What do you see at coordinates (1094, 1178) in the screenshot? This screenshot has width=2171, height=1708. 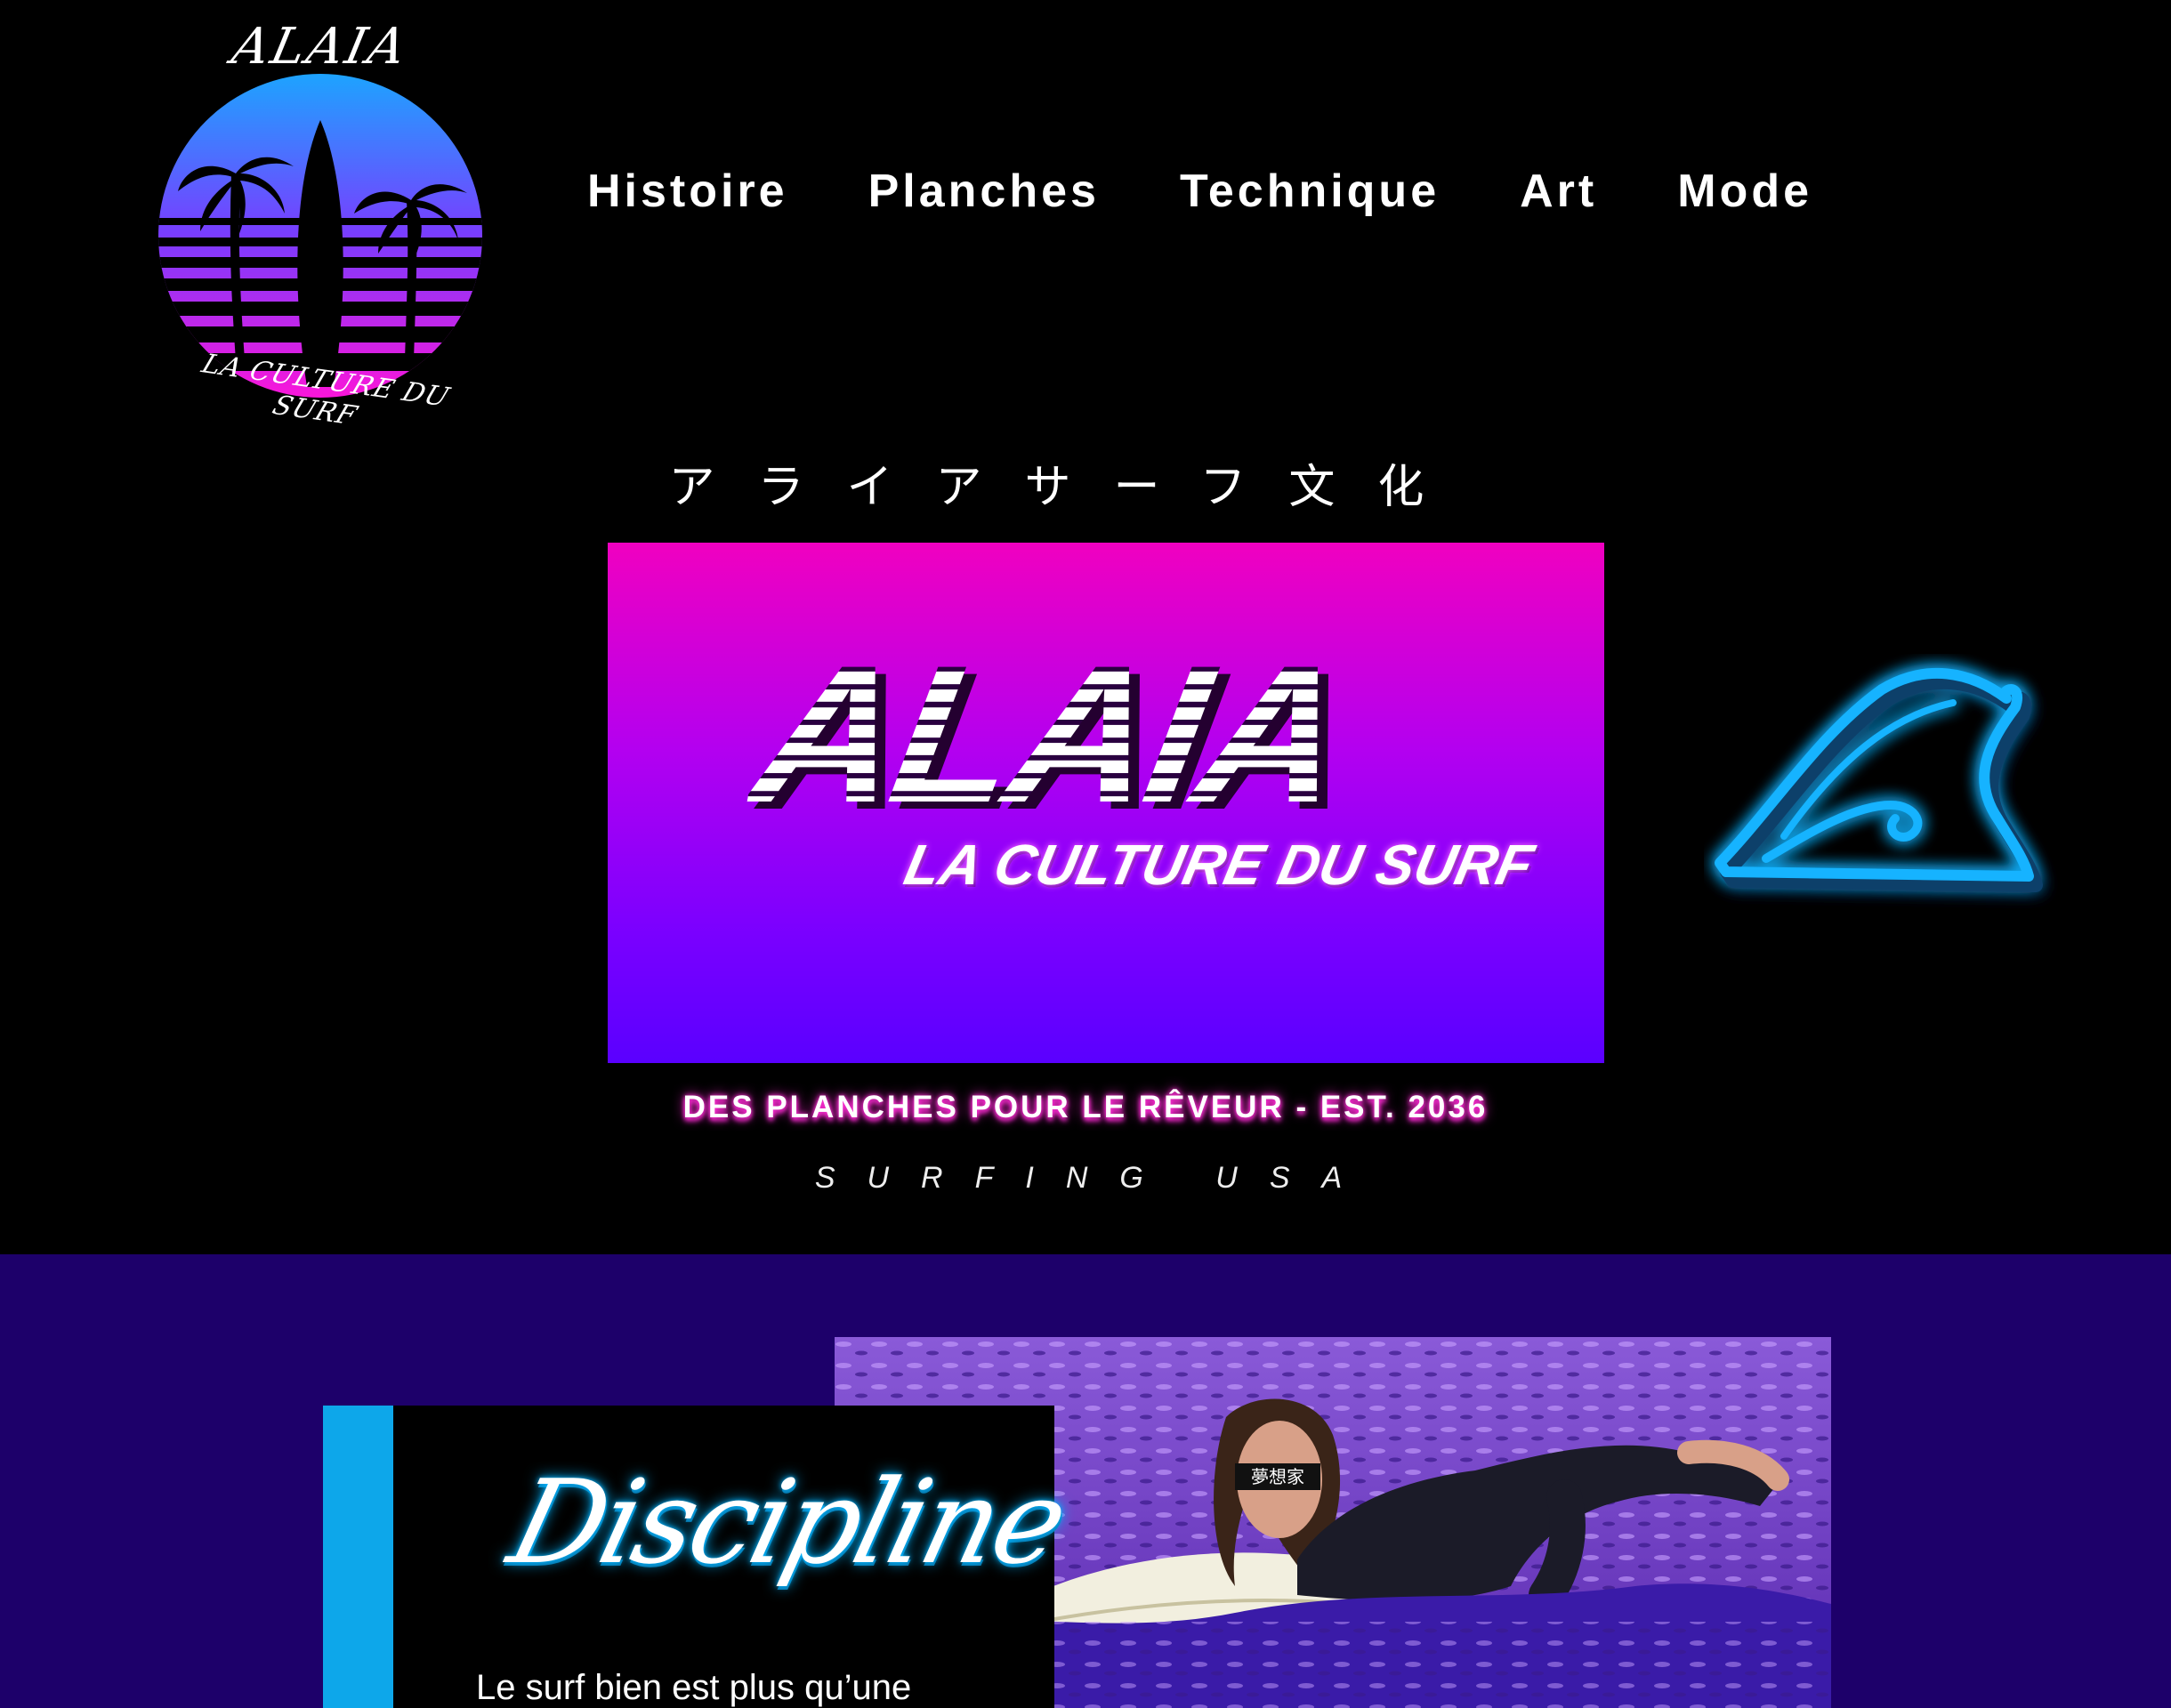 I see `surfing-usa-text: SURFING USA` at bounding box center [1094, 1178].